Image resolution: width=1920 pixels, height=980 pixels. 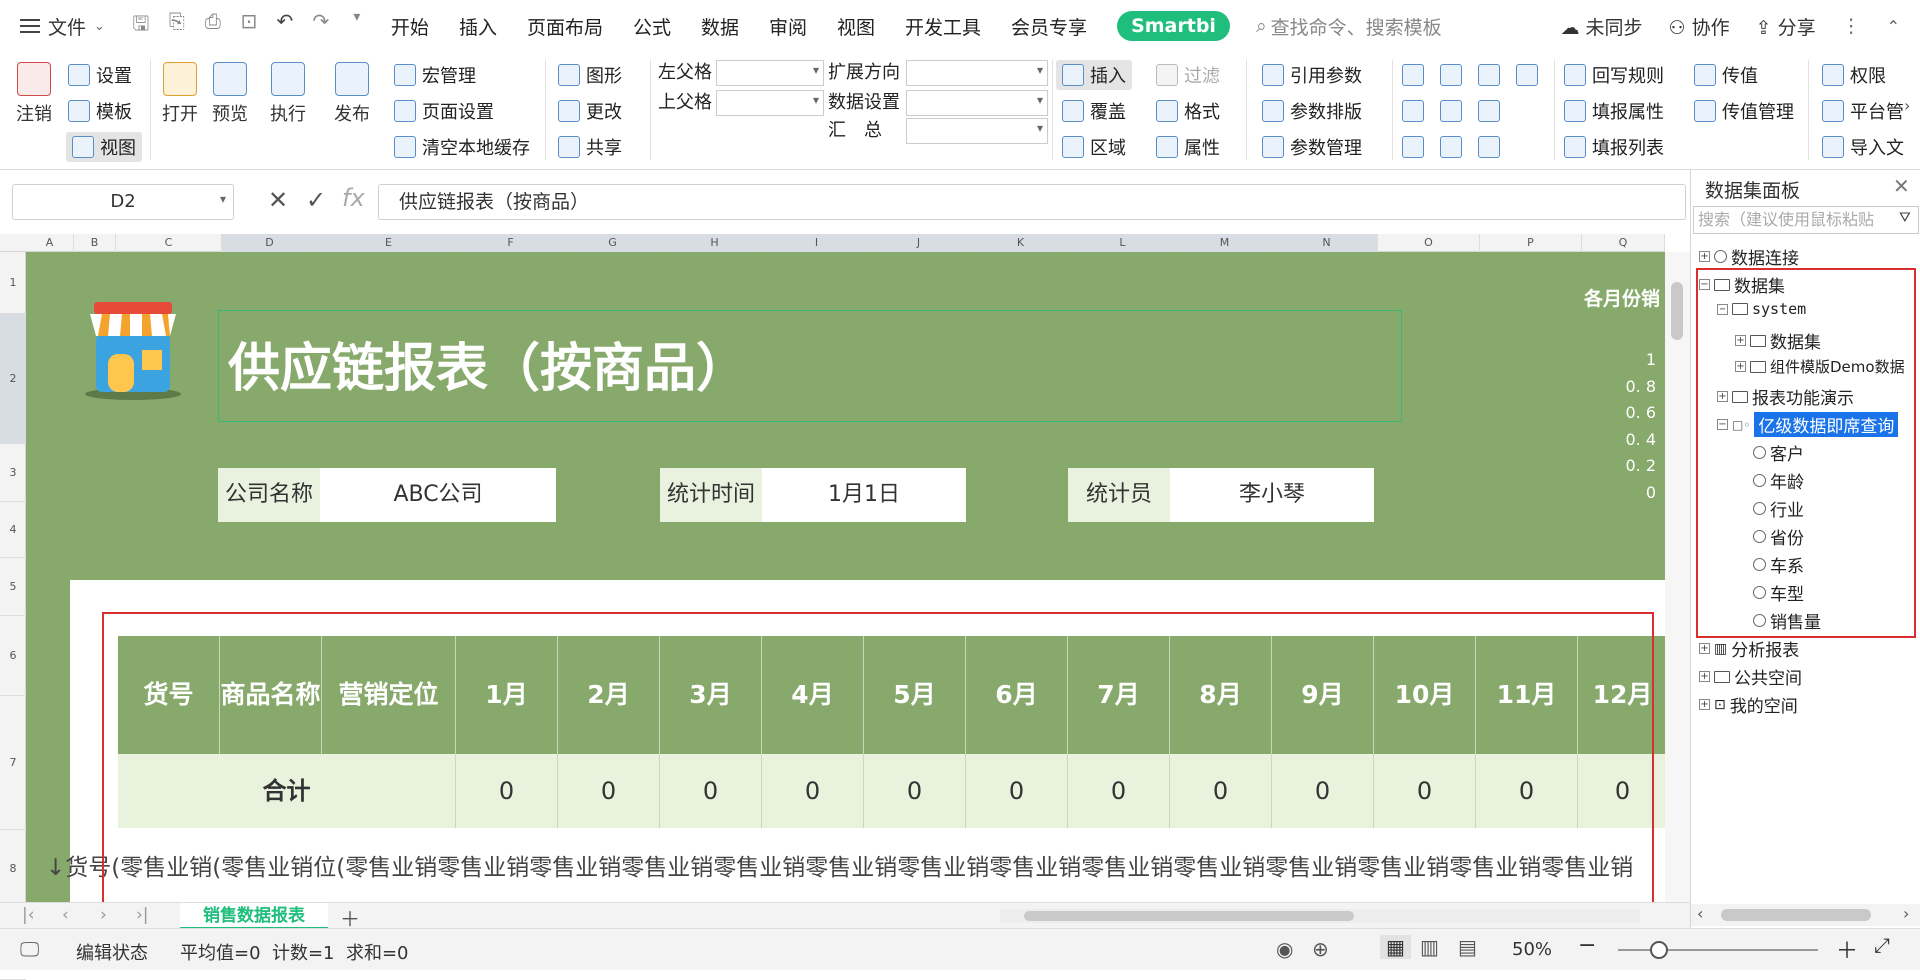 I want to click on area-button: 区域, so click(x=1094, y=147).